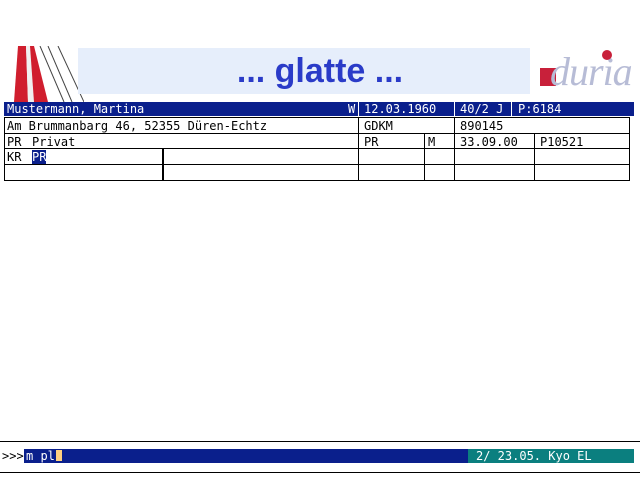  I want to click on command-bar: >>> m pl 2/ 23.05. Kyo EL, so click(320, 456).